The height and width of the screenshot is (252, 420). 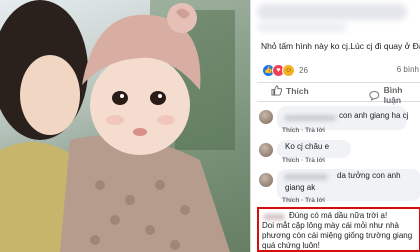 What do you see at coordinates (408, 69) in the screenshot?
I see `comment-count: 6 bình` at bounding box center [408, 69].